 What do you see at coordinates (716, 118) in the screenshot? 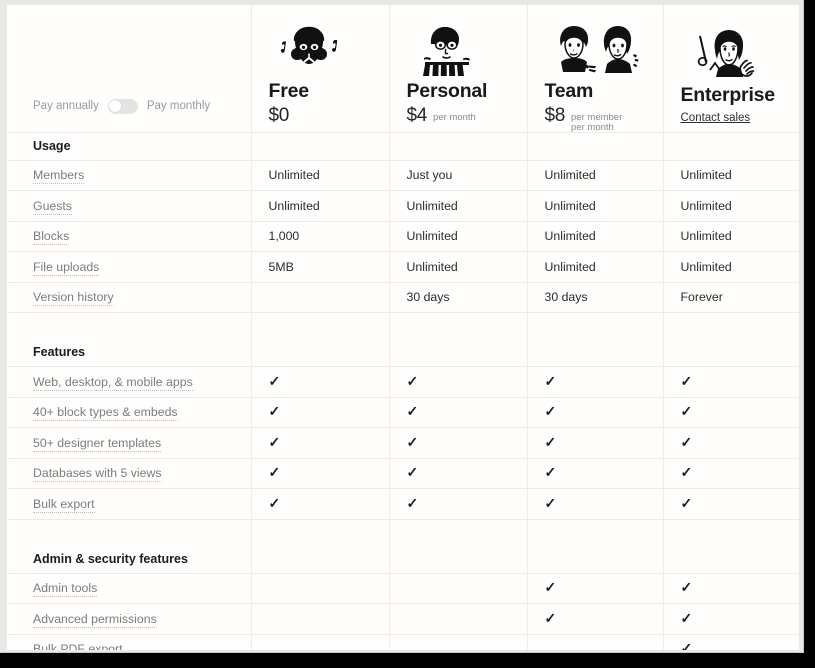
I see `contact-sales-link: Contact sales` at bounding box center [716, 118].